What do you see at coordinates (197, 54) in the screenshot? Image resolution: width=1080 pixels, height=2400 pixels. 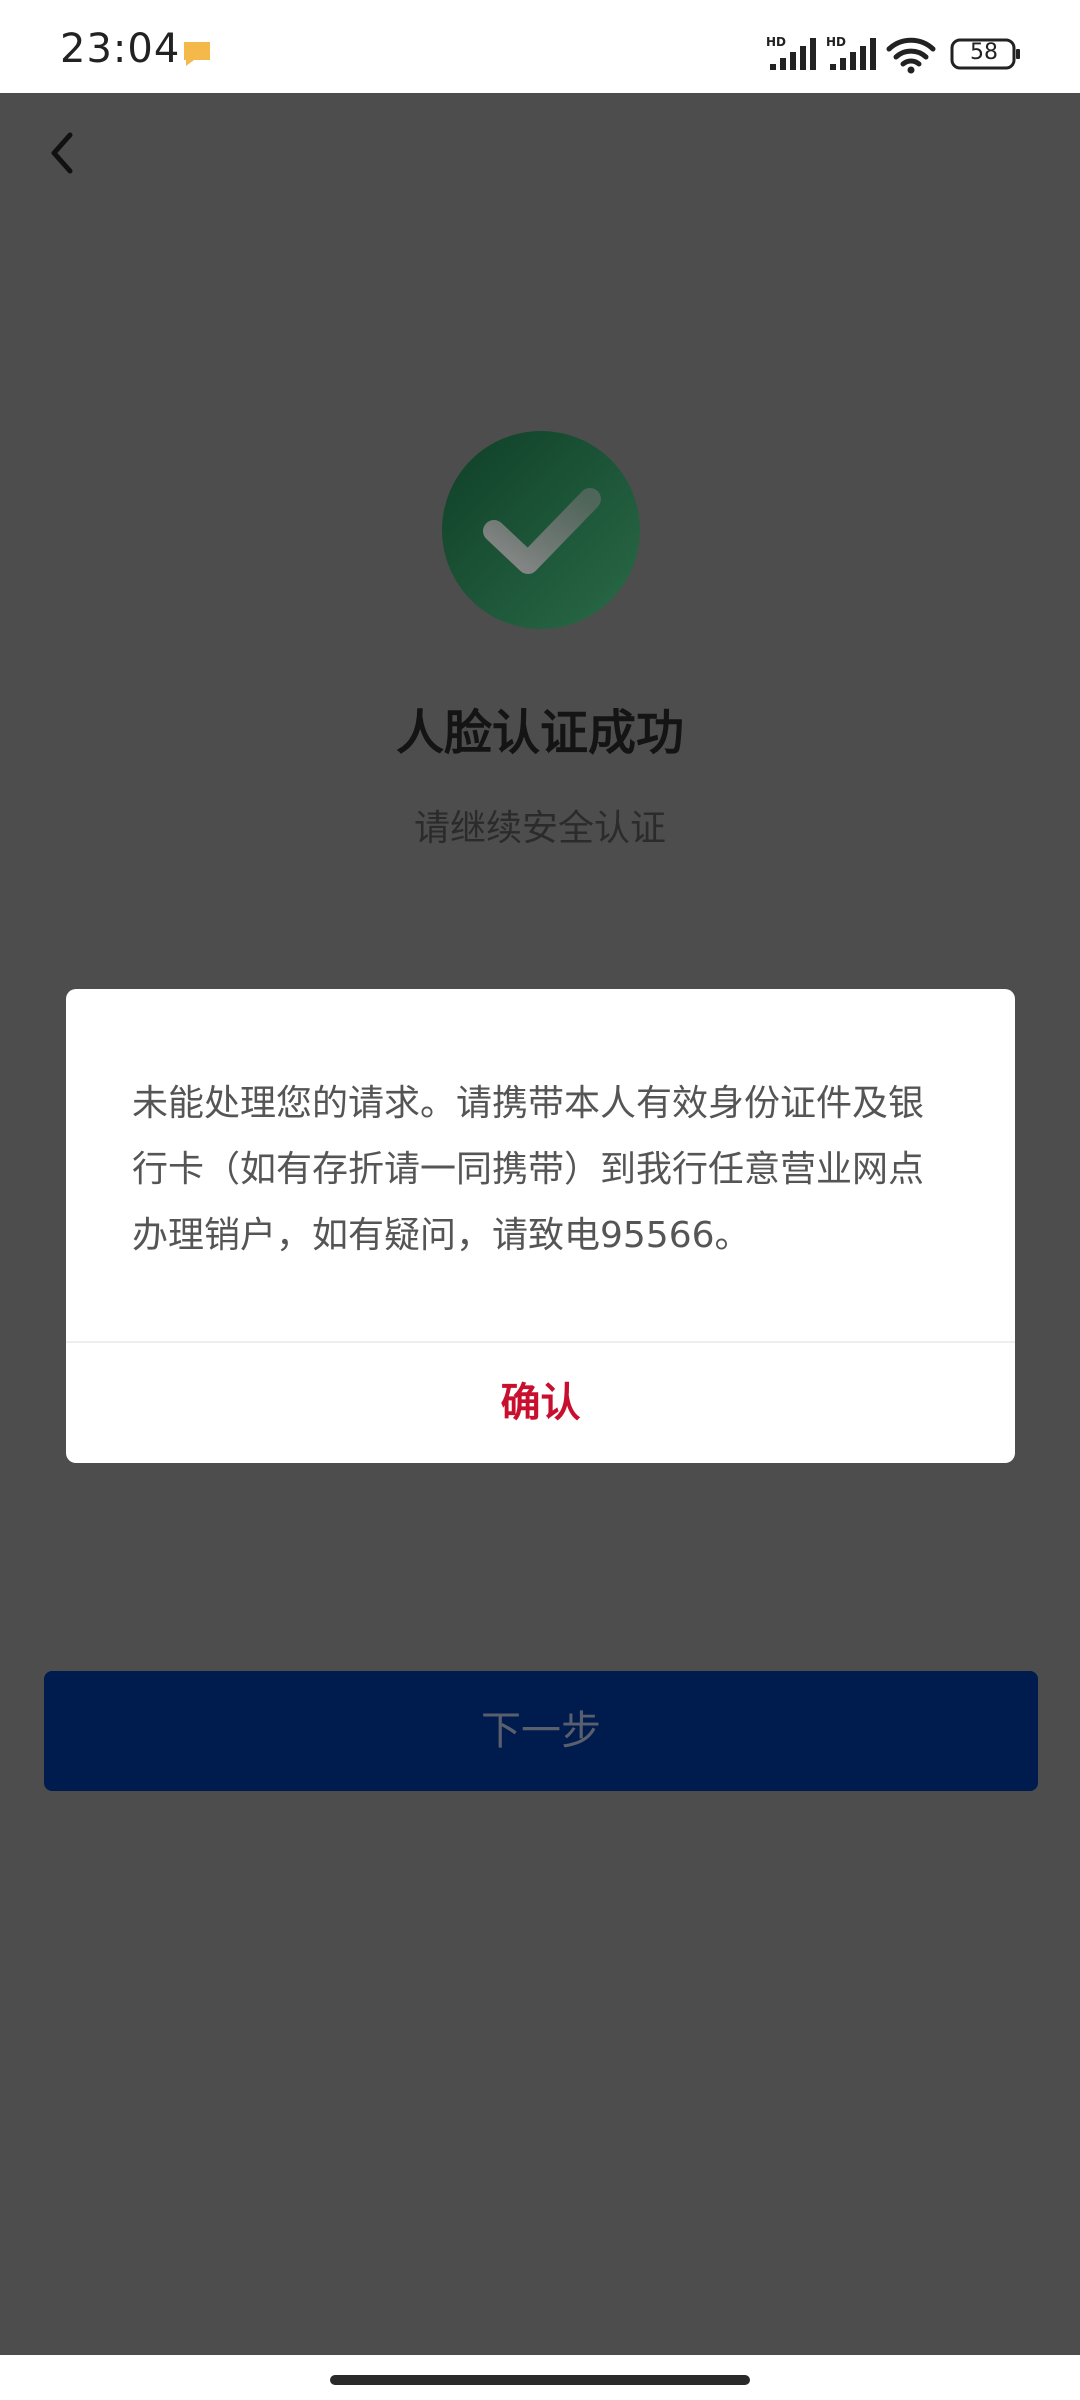 I see `notification-icon` at bounding box center [197, 54].